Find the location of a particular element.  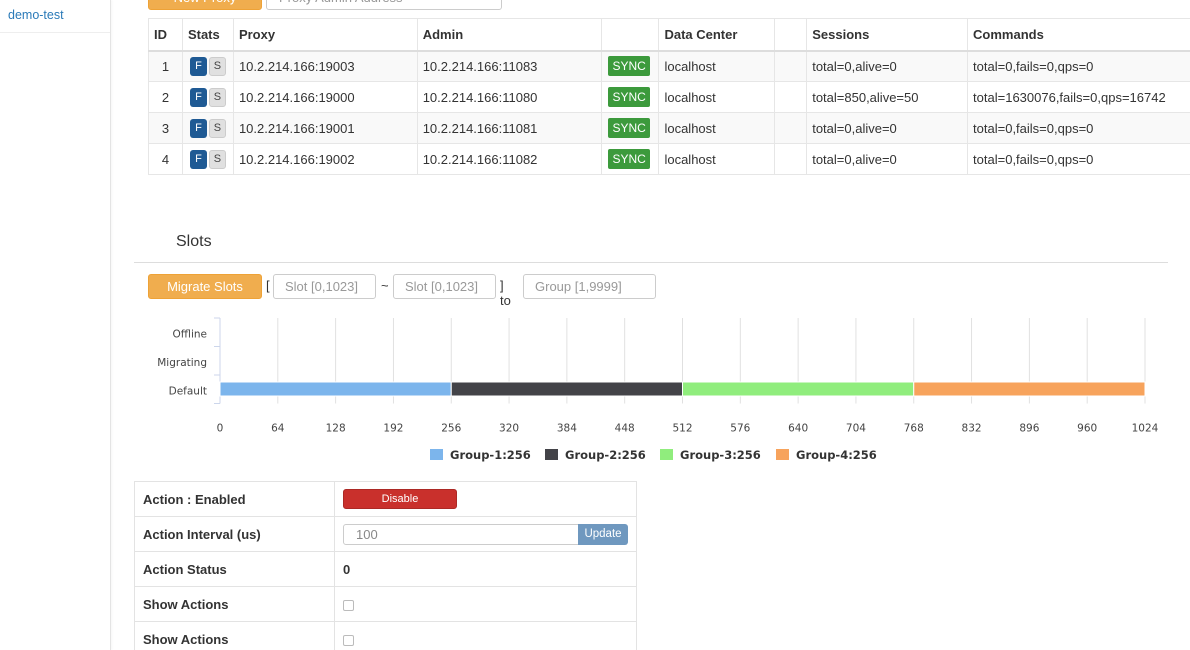

x-tick-label: 0 is located at coordinates (220, 429).